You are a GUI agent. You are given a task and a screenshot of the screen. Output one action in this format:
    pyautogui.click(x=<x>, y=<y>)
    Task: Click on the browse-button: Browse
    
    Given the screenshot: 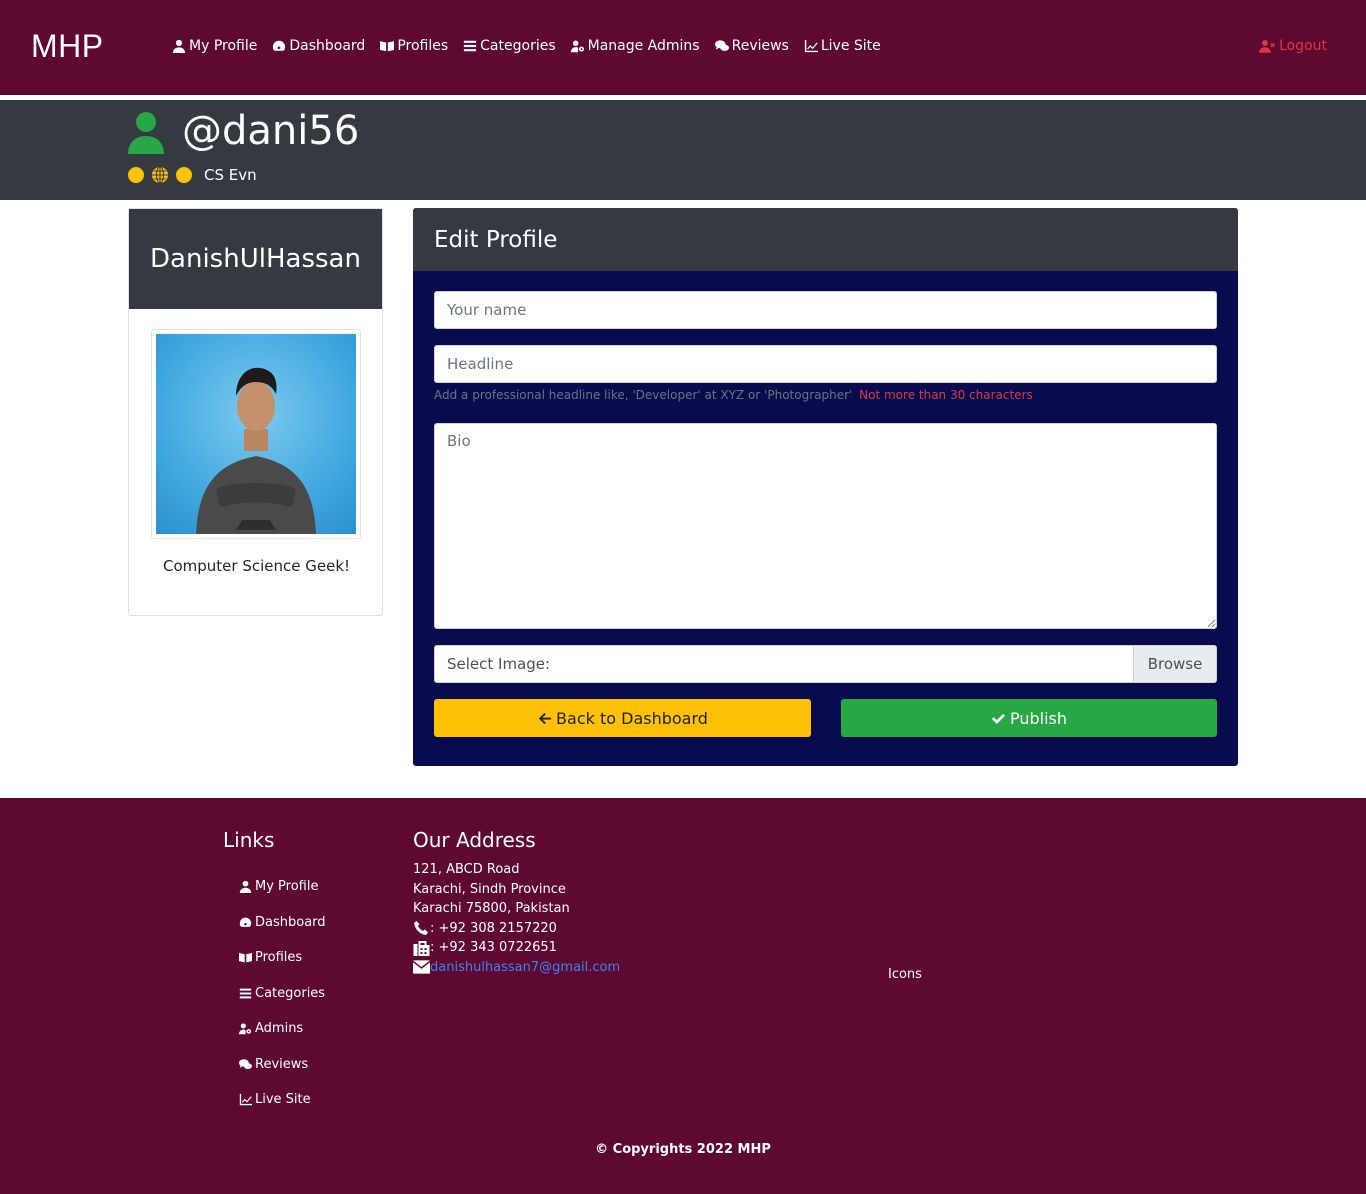 What is the action you would take?
    pyautogui.click(x=1174, y=664)
    